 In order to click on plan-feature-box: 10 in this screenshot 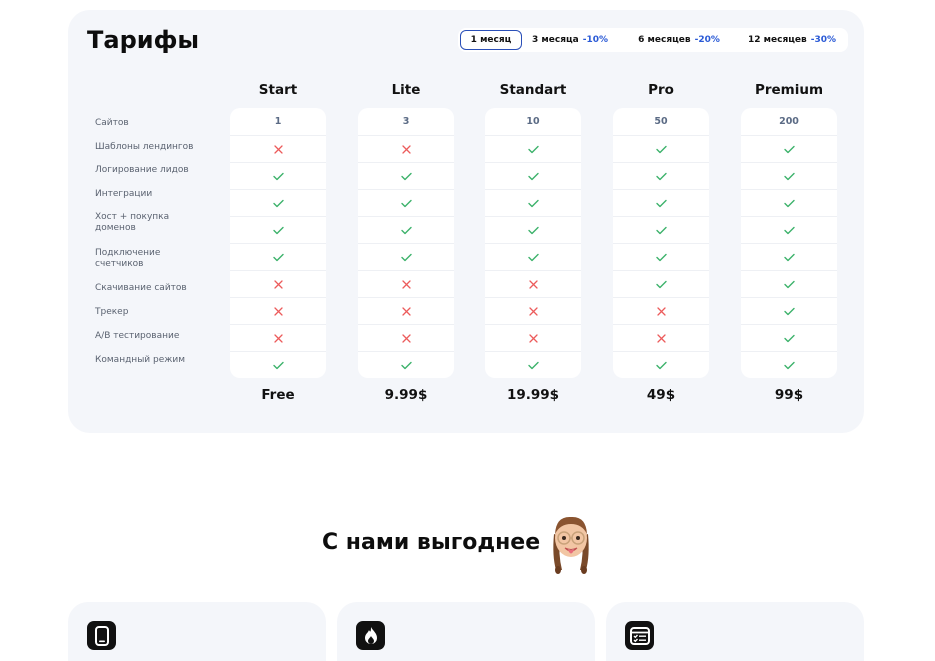, I will do `click(533, 243)`.